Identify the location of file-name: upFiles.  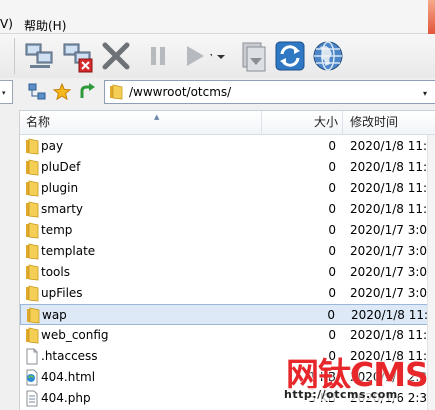
(62, 293).